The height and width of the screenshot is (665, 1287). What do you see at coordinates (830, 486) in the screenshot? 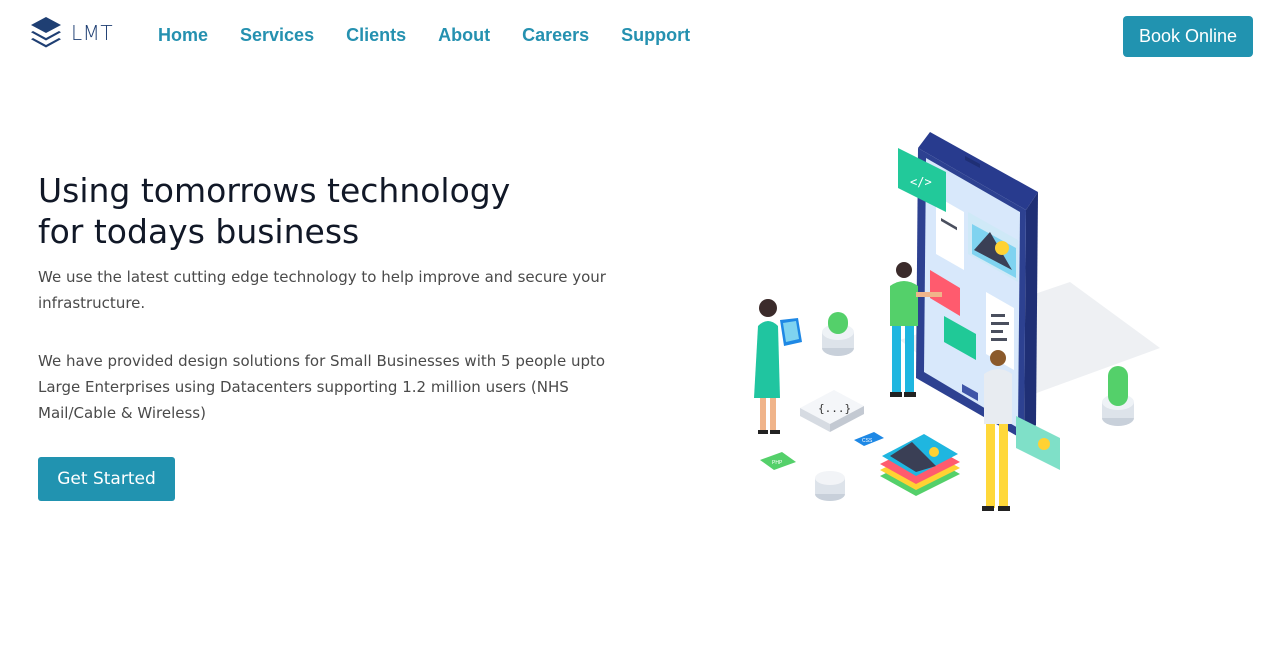
I see `gray-cylinder-icon` at bounding box center [830, 486].